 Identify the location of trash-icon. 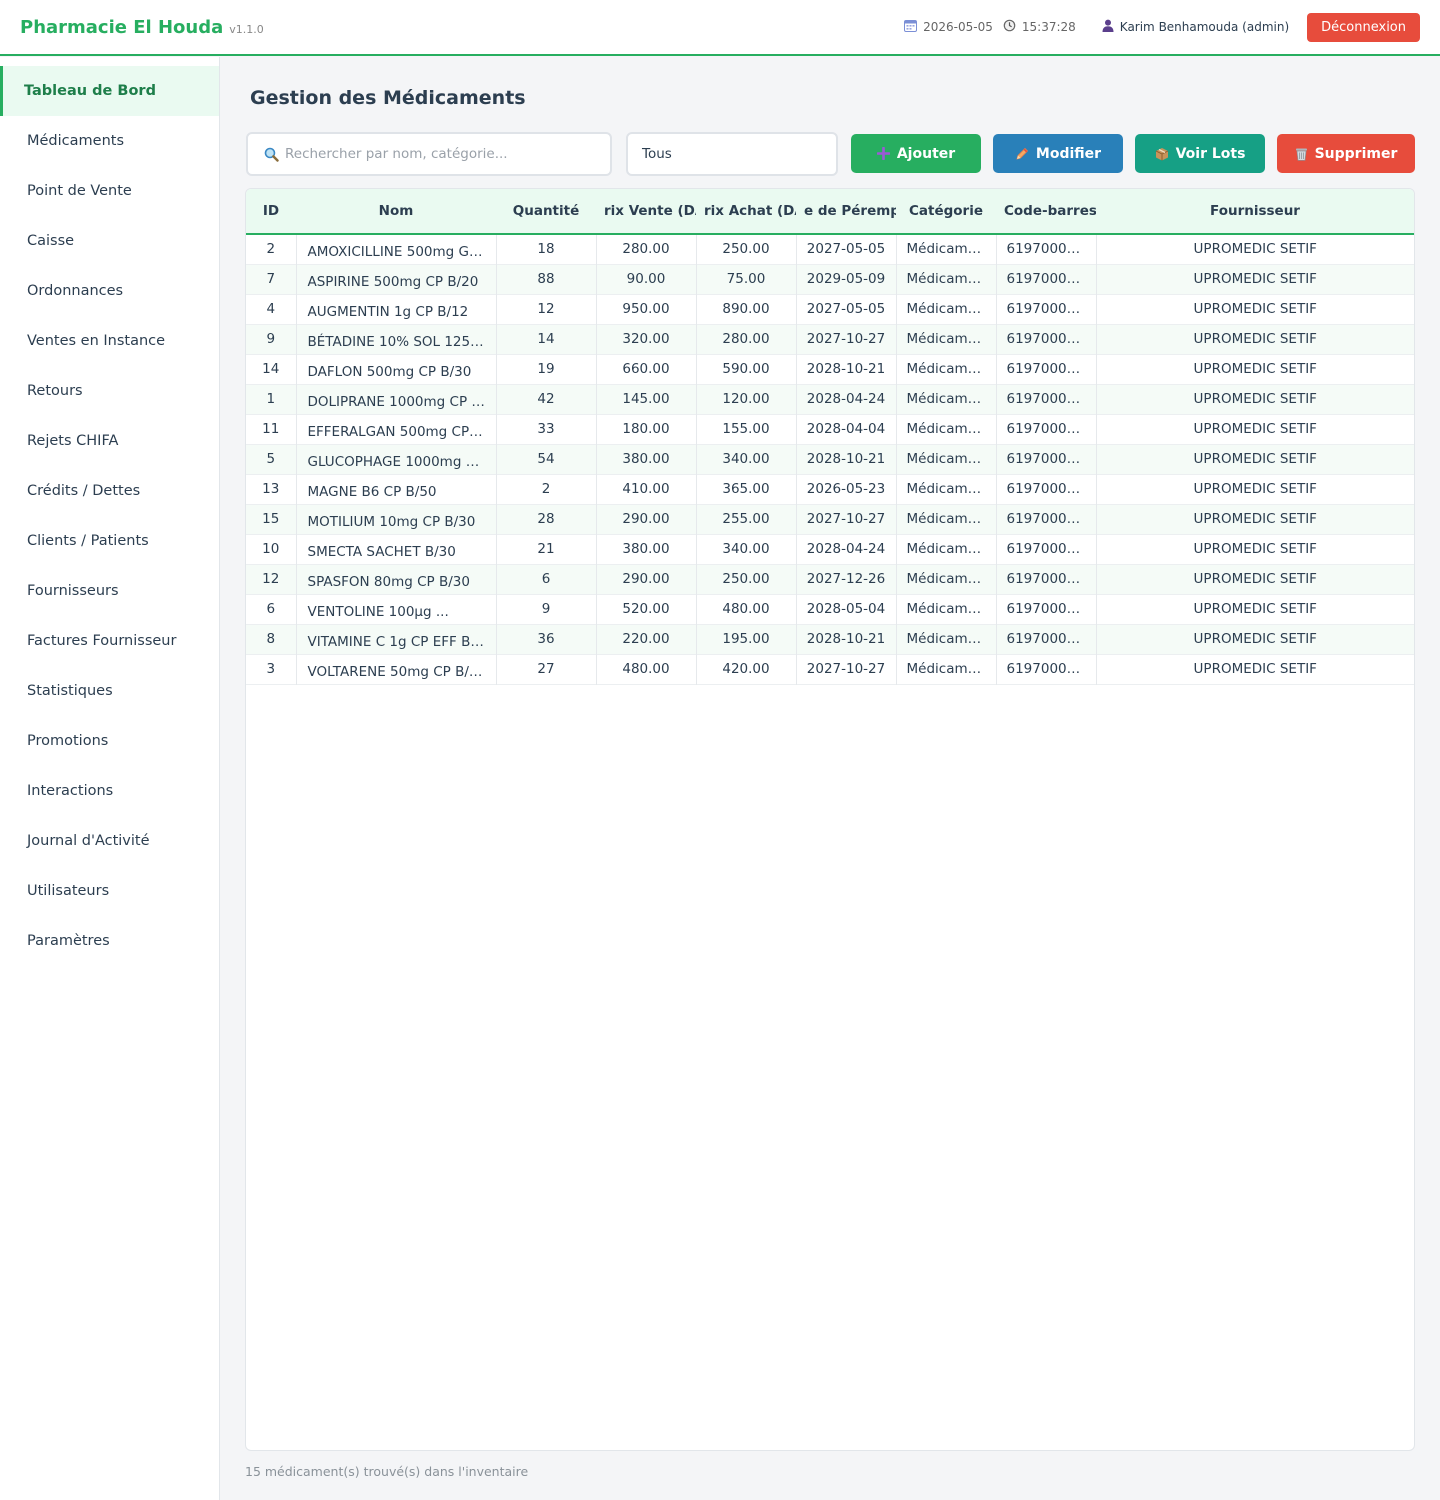
(1301, 154).